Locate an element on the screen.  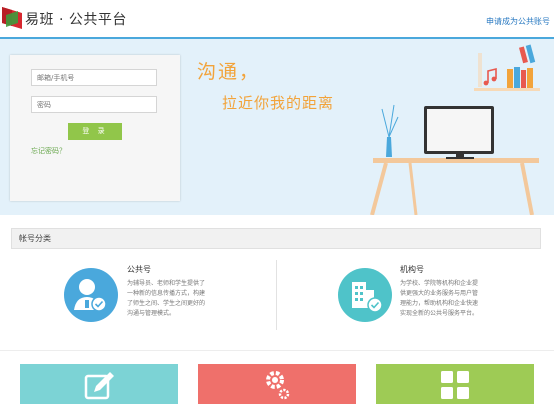
section-divider is located at coordinates (277, 350).